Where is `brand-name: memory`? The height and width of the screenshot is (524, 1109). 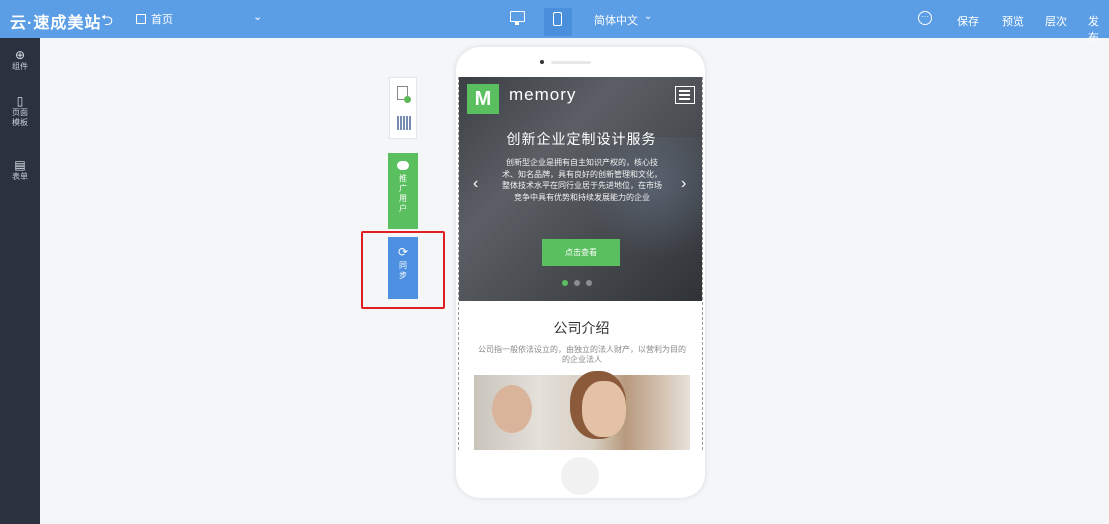
brand-name: memory is located at coordinates (543, 94).